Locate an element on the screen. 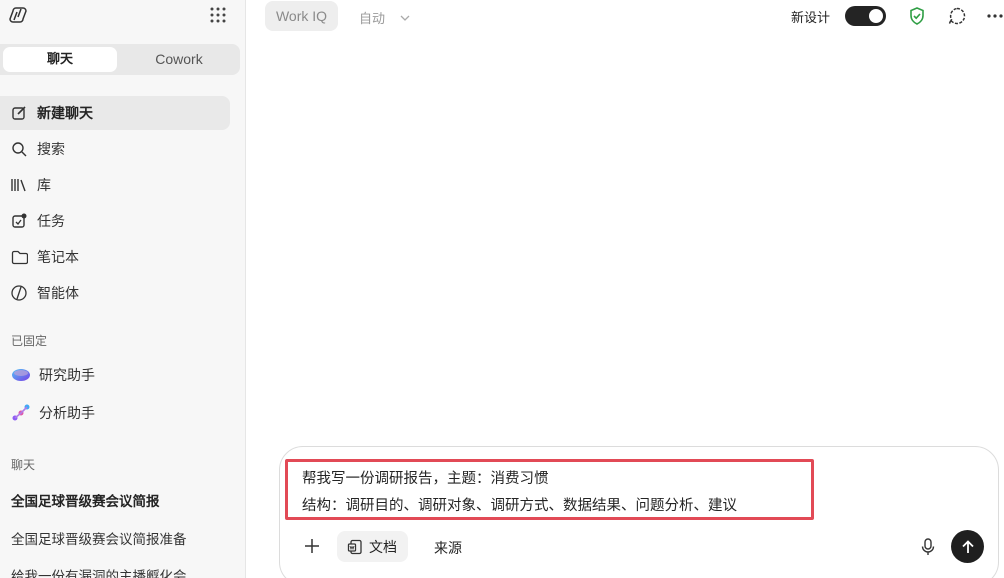 The height and width of the screenshot is (578, 1004). toggle-knob is located at coordinates (876, 16).